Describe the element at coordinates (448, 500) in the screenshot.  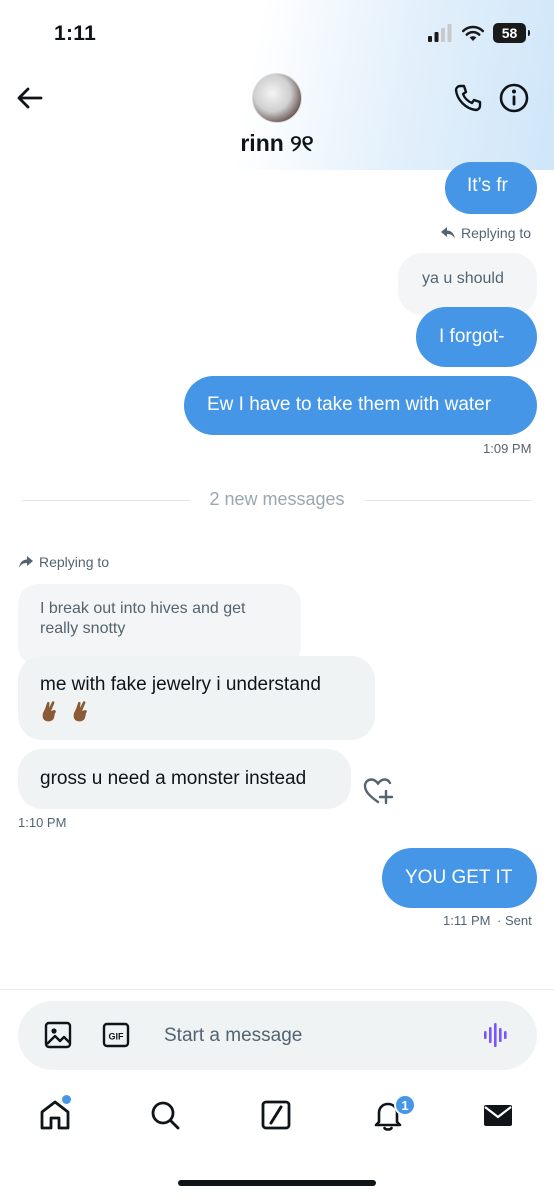
I see `divider-right` at that location.